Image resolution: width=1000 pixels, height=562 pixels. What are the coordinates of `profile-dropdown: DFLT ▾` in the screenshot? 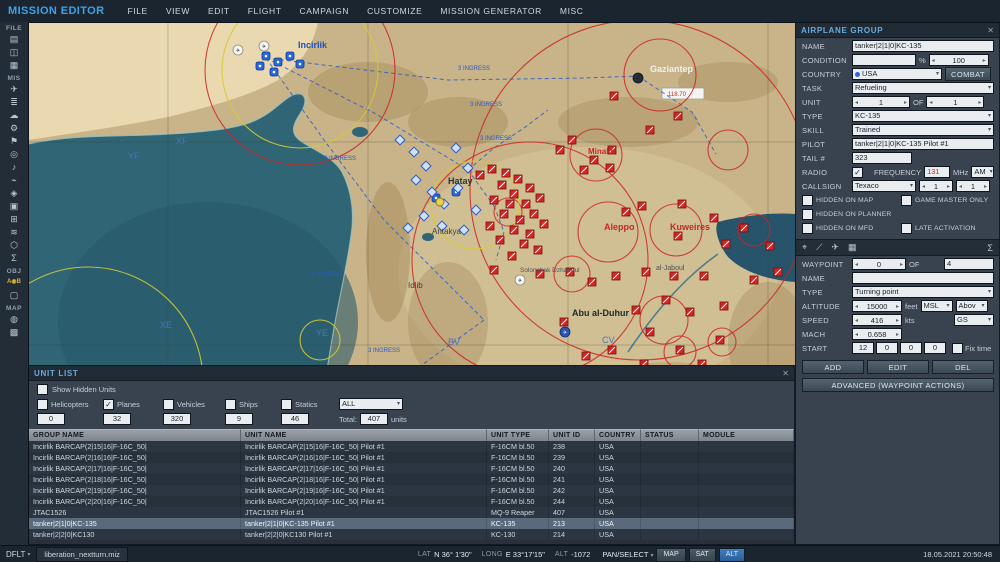 It's located at (18, 554).